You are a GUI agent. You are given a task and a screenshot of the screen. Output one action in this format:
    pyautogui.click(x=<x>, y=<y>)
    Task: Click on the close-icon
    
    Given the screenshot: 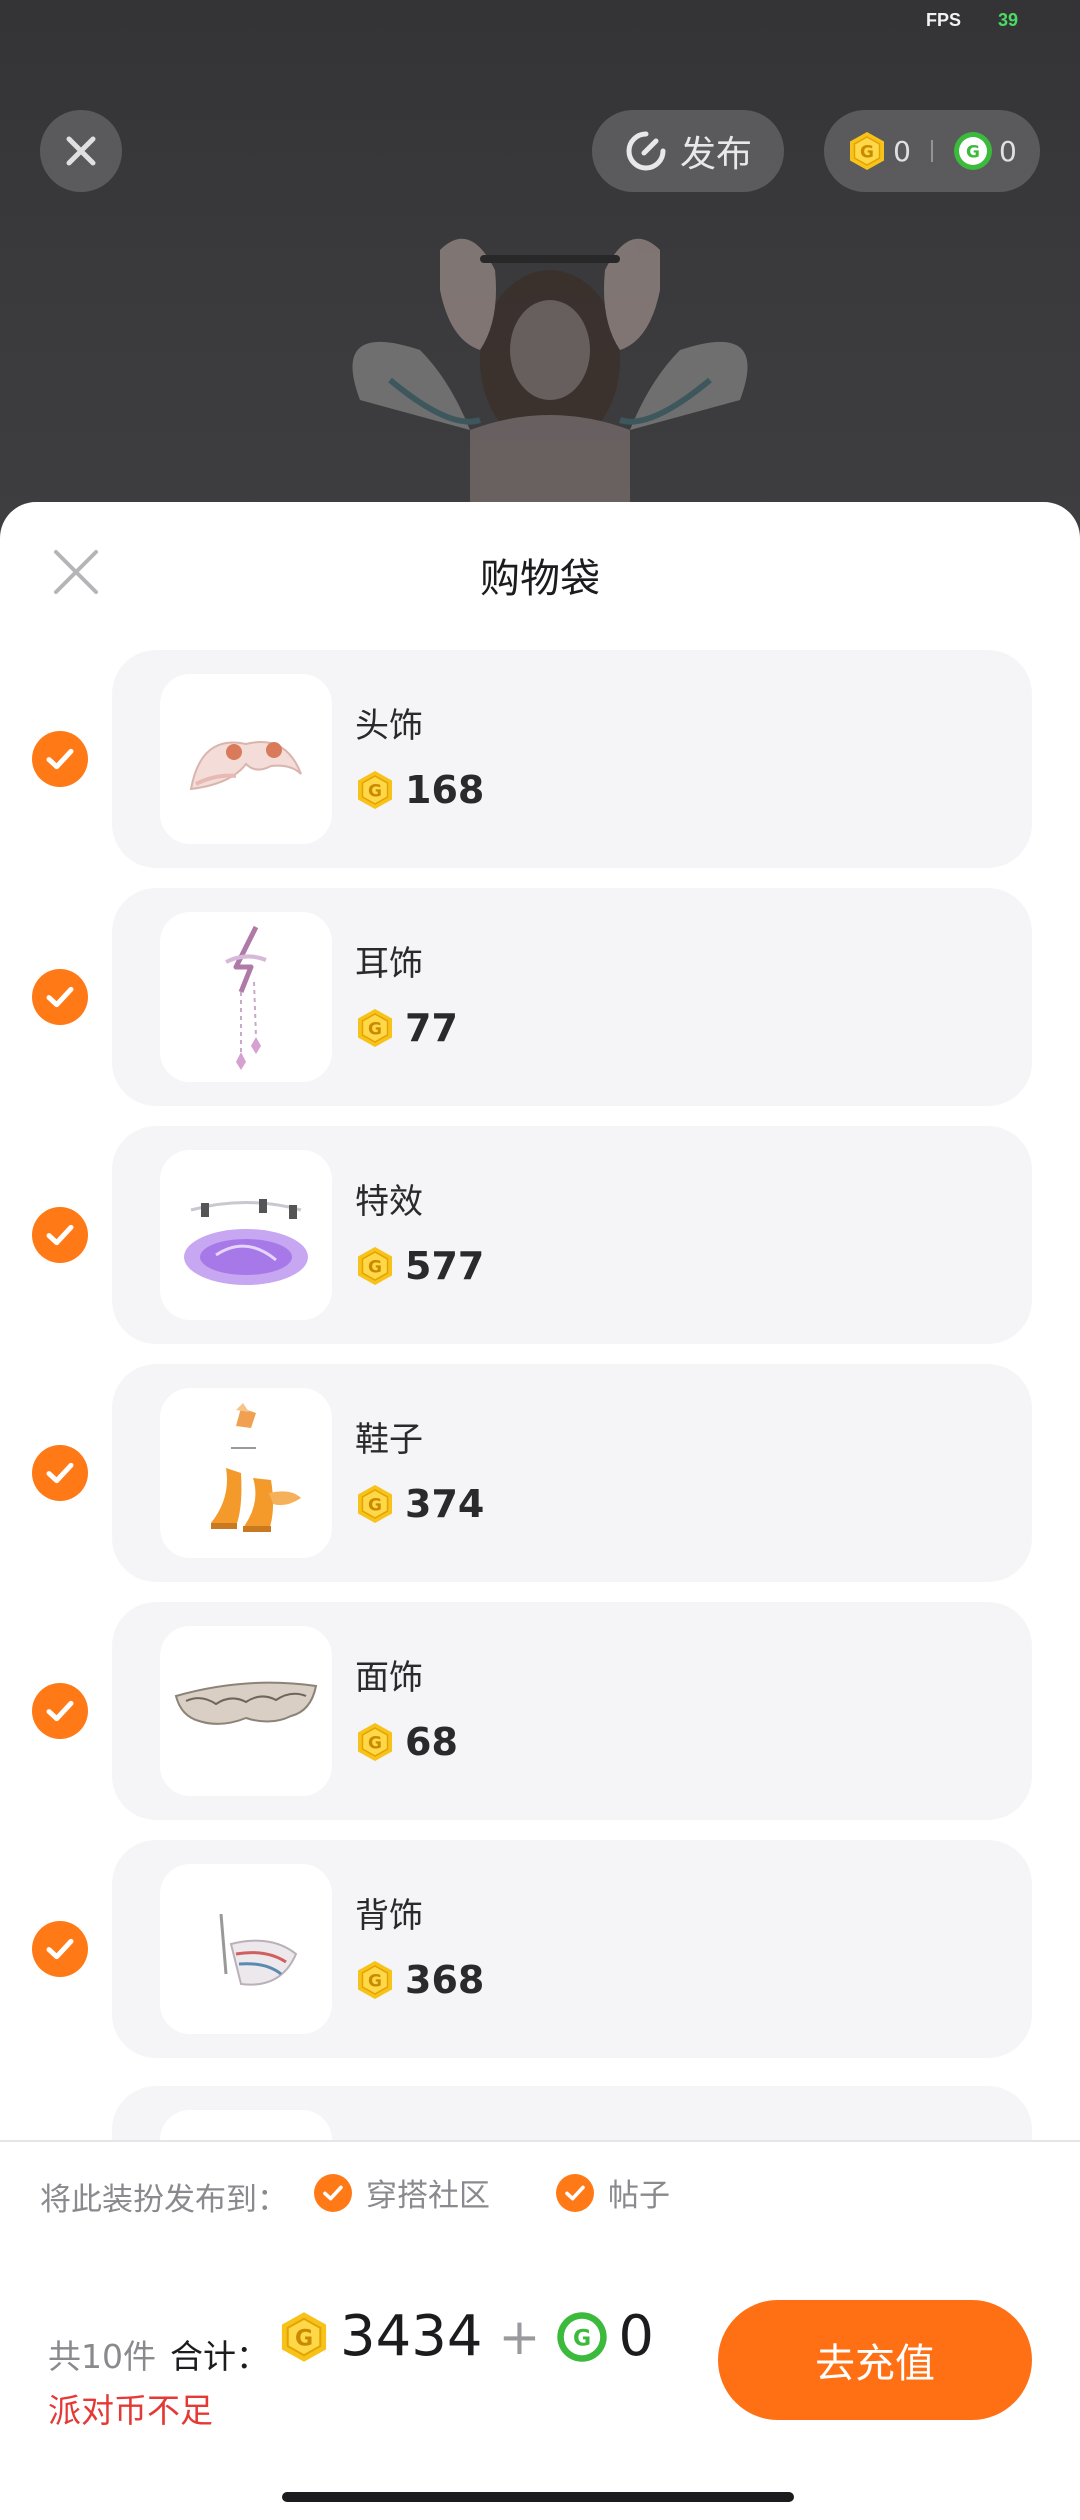 What is the action you would take?
    pyautogui.click(x=81, y=151)
    